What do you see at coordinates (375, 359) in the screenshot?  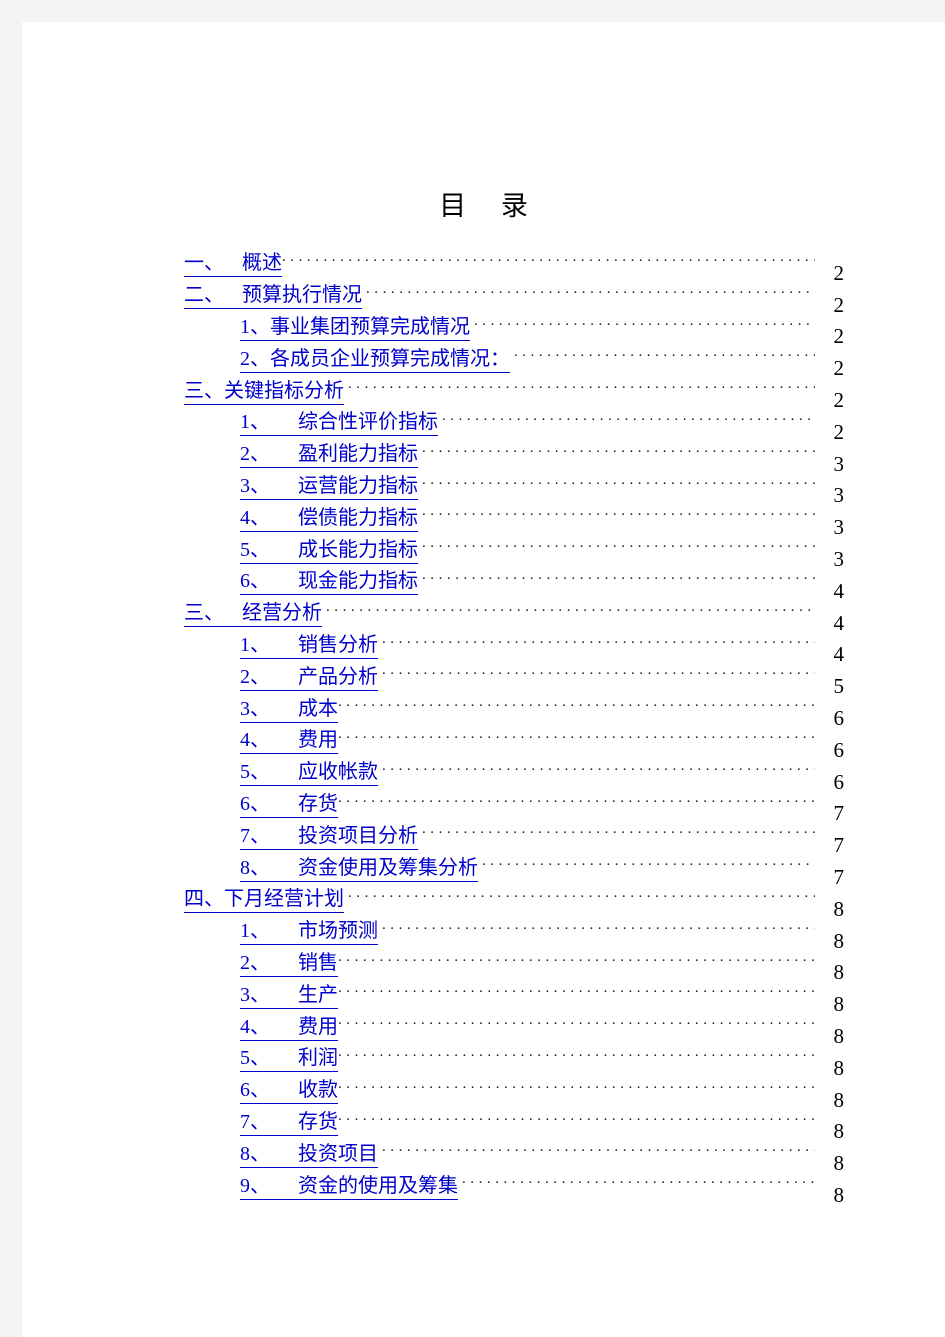 I see `toc-entry-link: 2、 各成员企业预算完成情况：` at bounding box center [375, 359].